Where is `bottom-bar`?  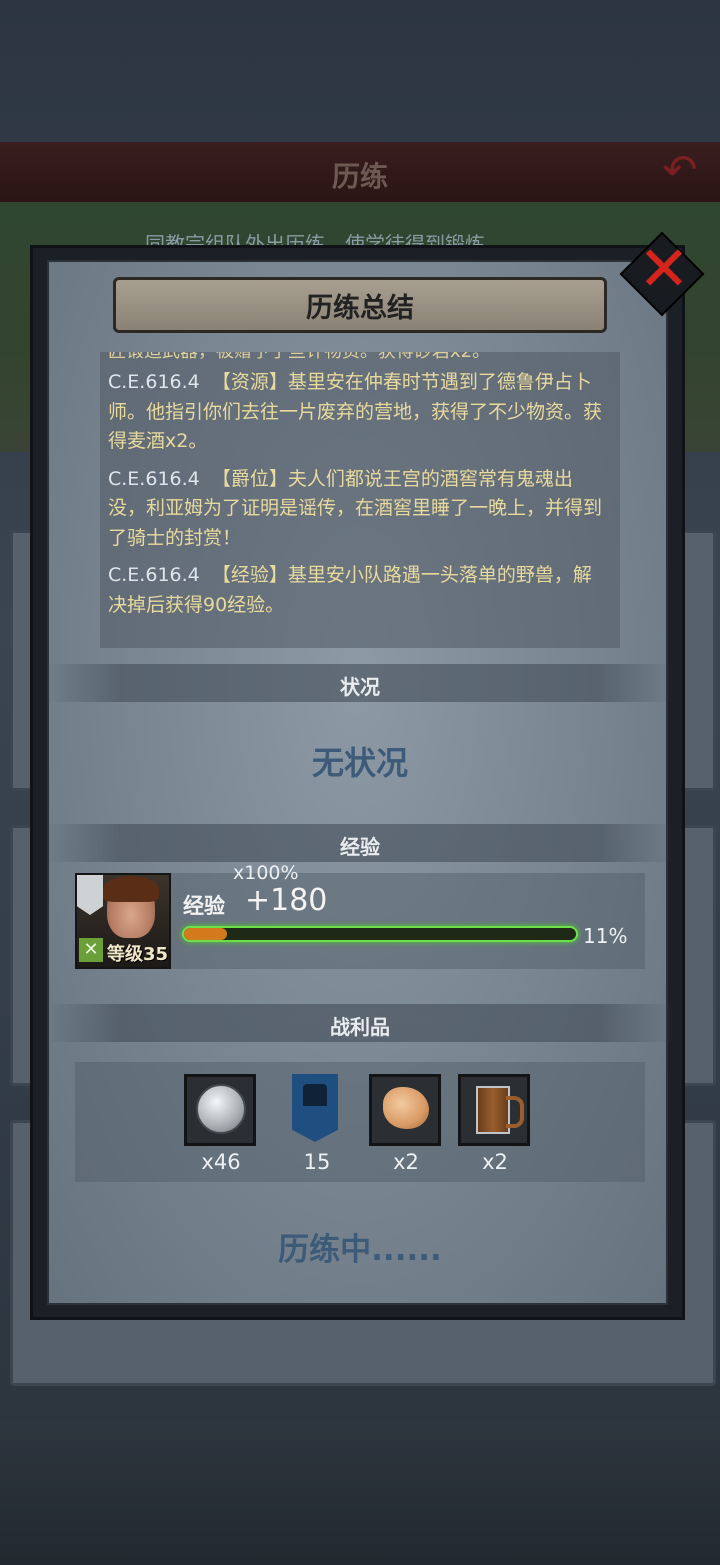
bottom-bar is located at coordinates (360, 1492).